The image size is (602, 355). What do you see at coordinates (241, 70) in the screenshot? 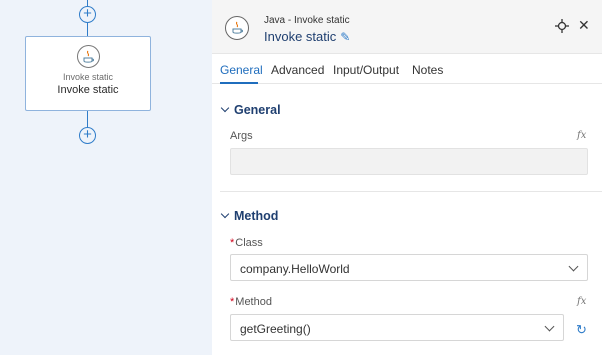
I see `tab-general: General` at bounding box center [241, 70].